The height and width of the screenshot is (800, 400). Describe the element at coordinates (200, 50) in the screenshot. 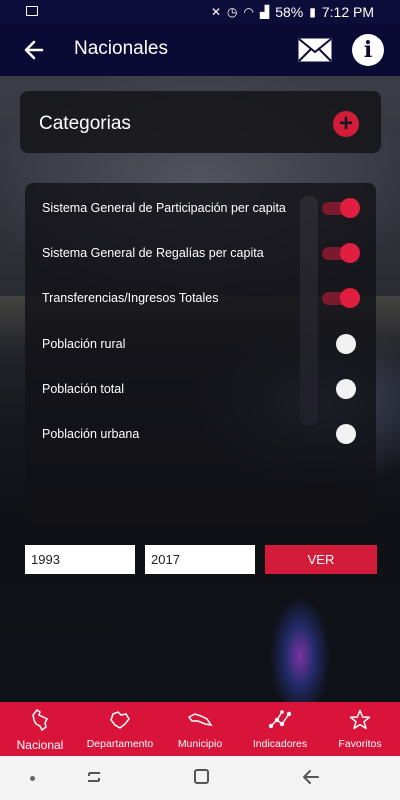

I see `app-header: Nacionales i` at that location.